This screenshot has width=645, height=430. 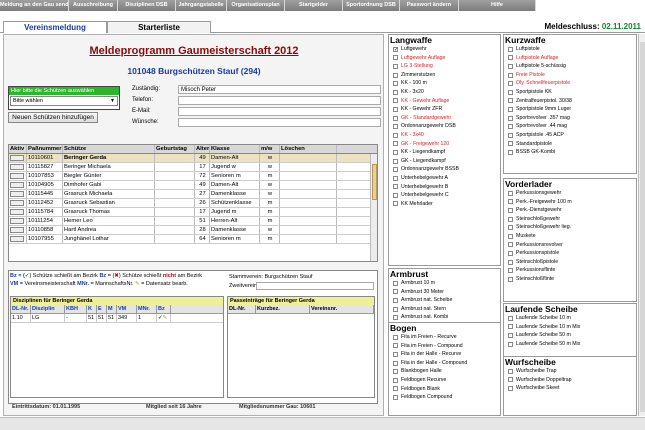 What do you see at coordinates (570, 227) in the screenshot?
I see `discipline-option: Steinschloßgewehr lieg.` at bounding box center [570, 227].